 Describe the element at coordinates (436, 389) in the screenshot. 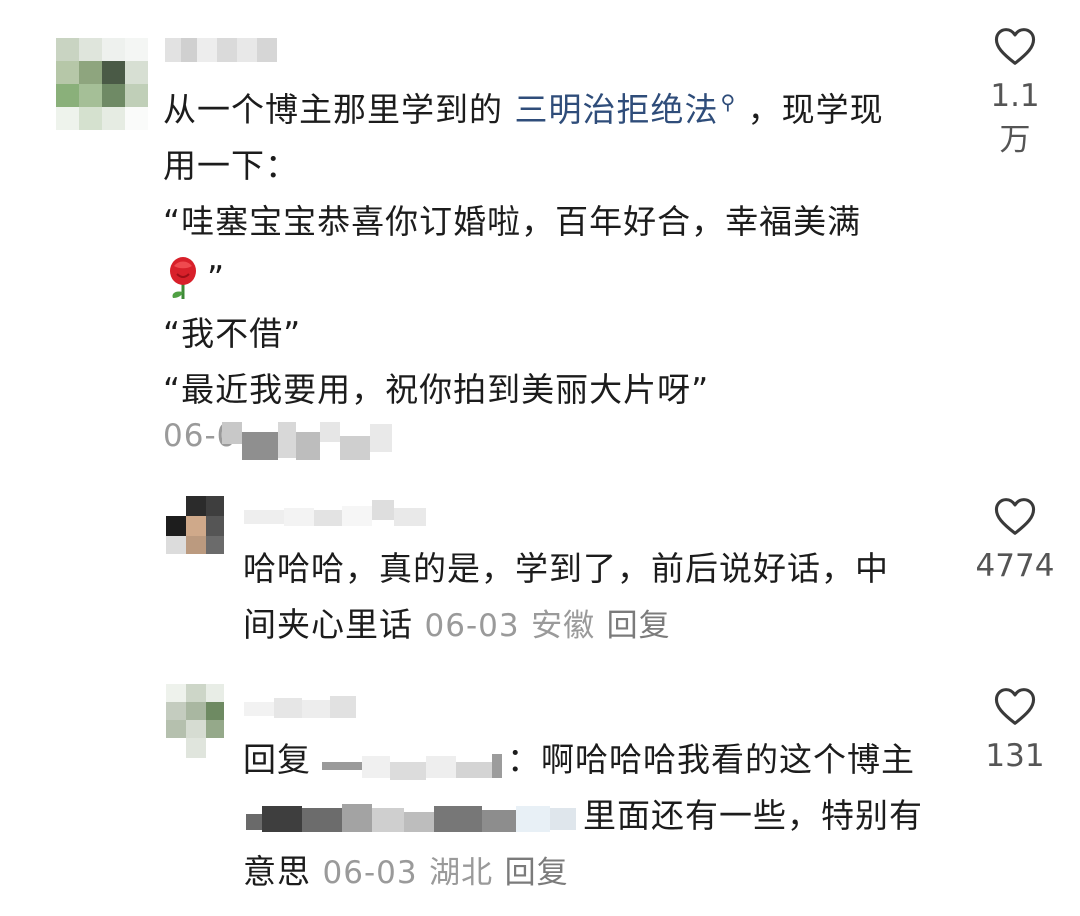

I see `quote-3: “最近我要用，祝你拍到美丽大片呀”` at that location.